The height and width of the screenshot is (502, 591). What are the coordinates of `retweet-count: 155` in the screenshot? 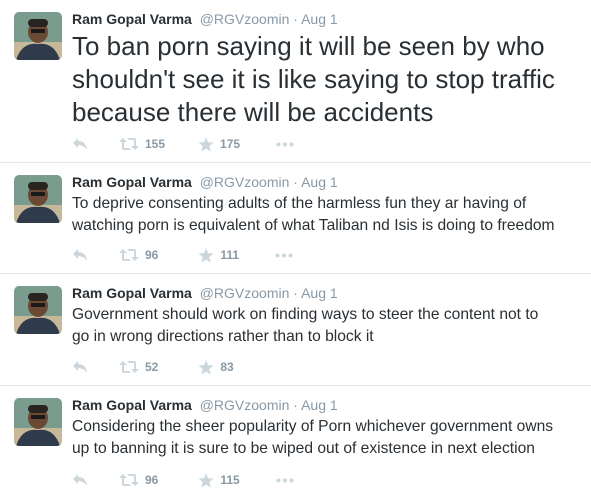 It's located at (155, 144).